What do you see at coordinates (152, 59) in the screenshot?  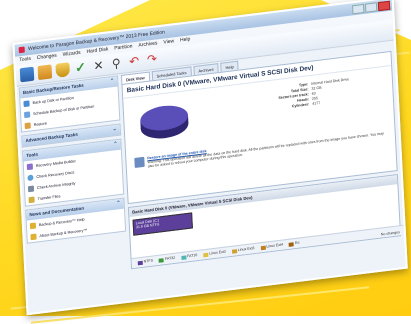 I see `redo-icon: ↷` at bounding box center [152, 59].